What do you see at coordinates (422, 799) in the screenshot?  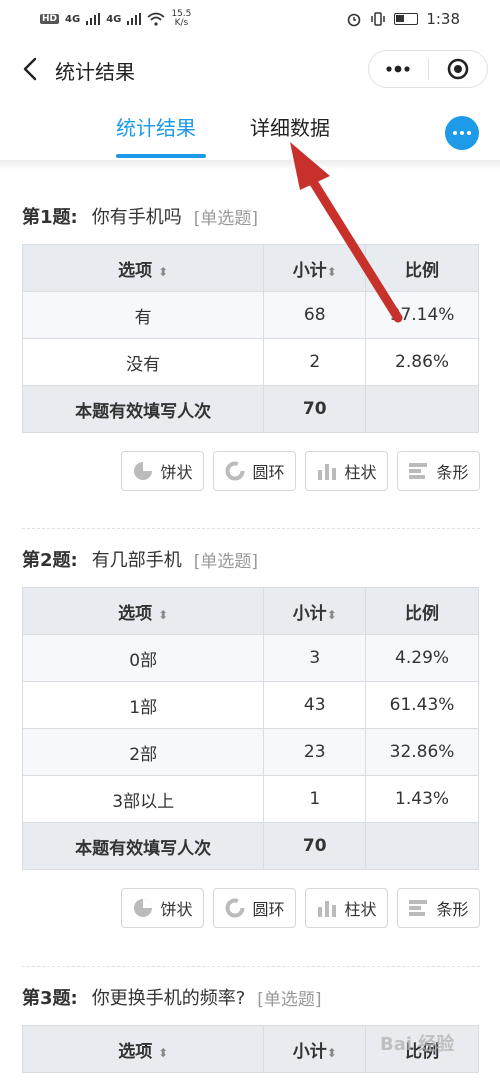 I see `cell-ratio: 1.43%` at bounding box center [422, 799].